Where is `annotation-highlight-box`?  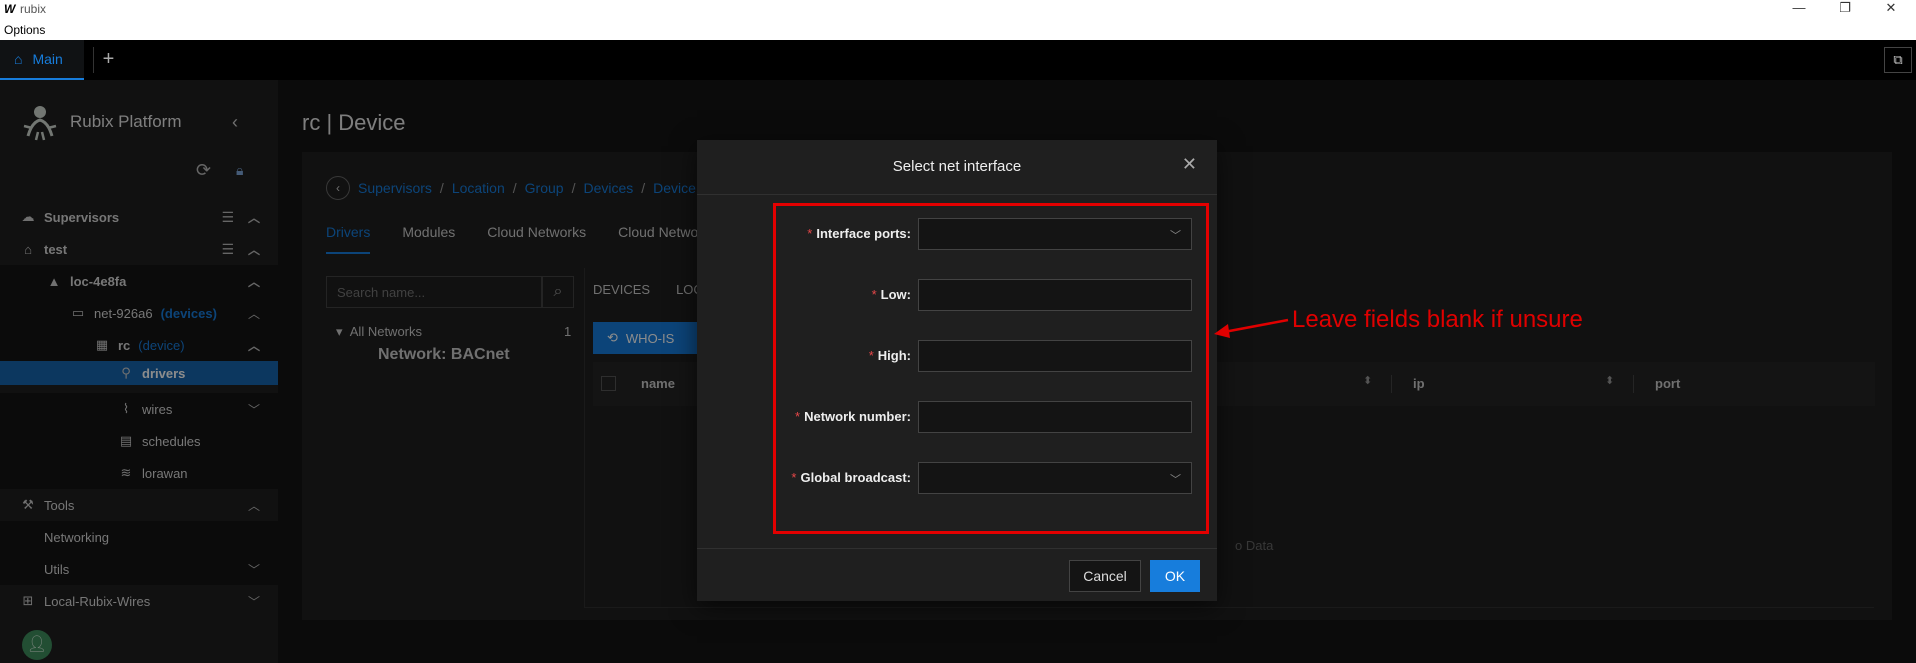
annotation-highlight-box is located at coordinates (991, 368).